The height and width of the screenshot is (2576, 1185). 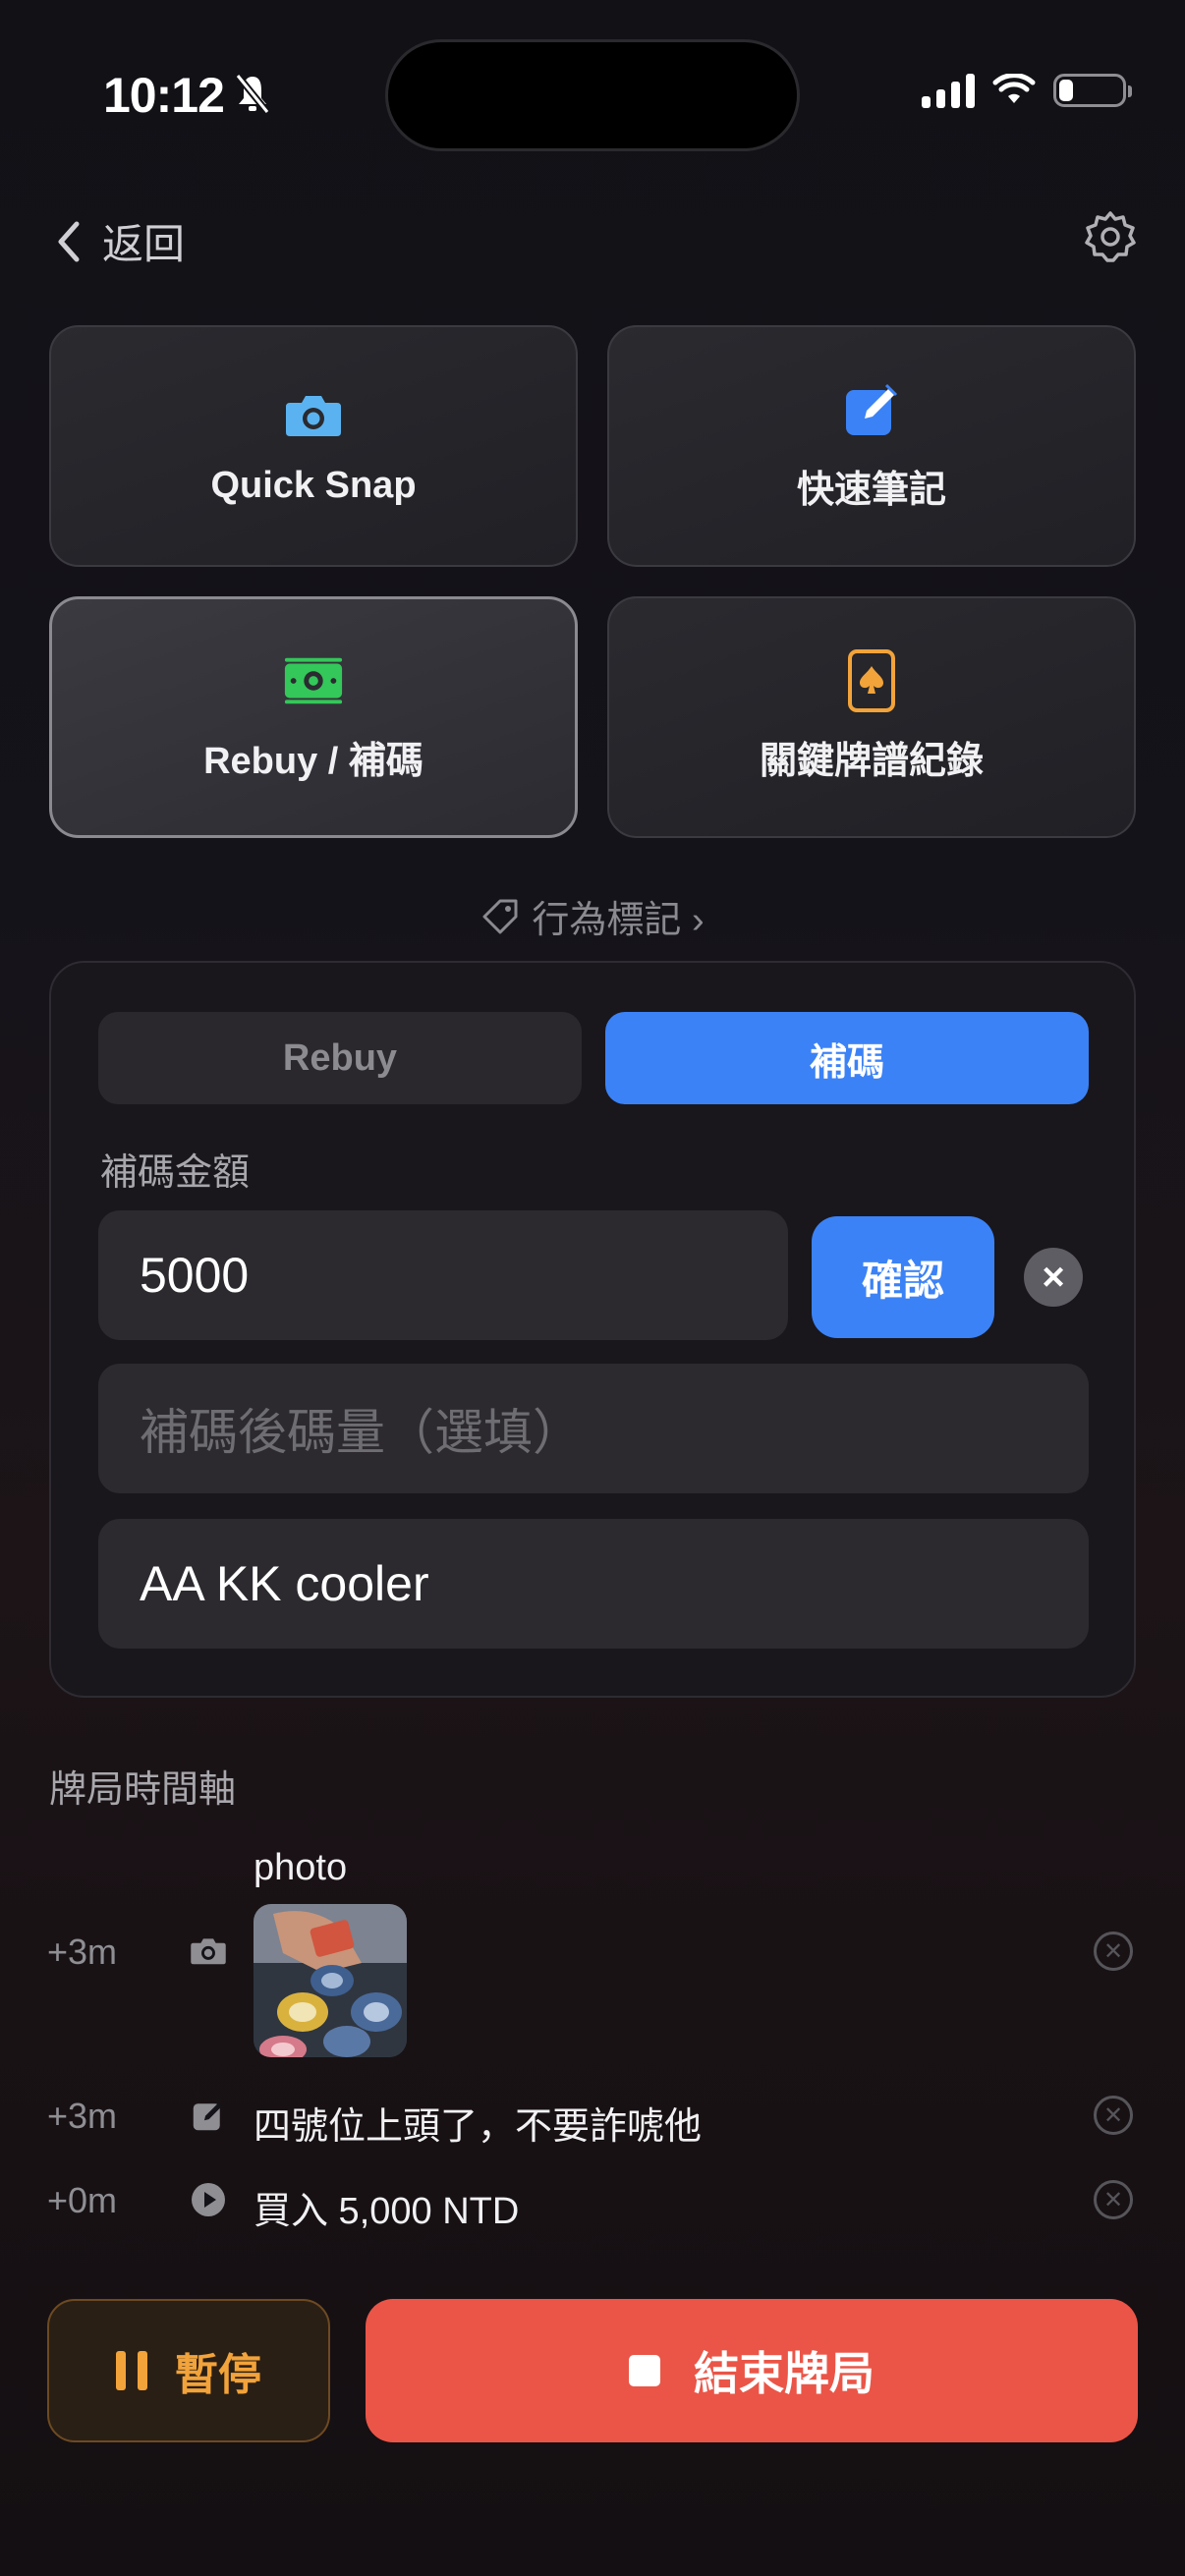 What do you see at coordinates (500, 916) in the screenshot?
I see `tag-icon` at bounding box center [500, 916].